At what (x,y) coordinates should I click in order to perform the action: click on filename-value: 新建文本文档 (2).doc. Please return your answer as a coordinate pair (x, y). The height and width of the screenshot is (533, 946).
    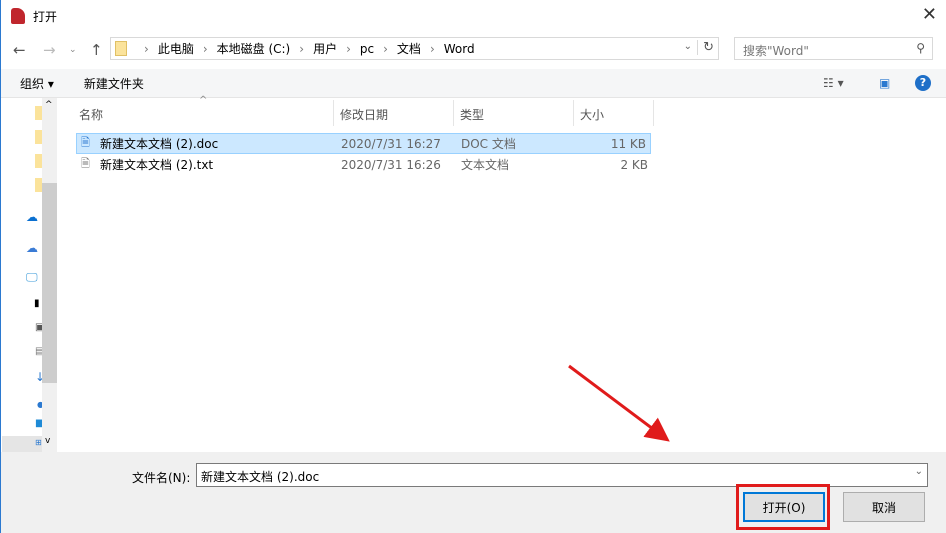
    Looking at the image, I should click on (260, 477).